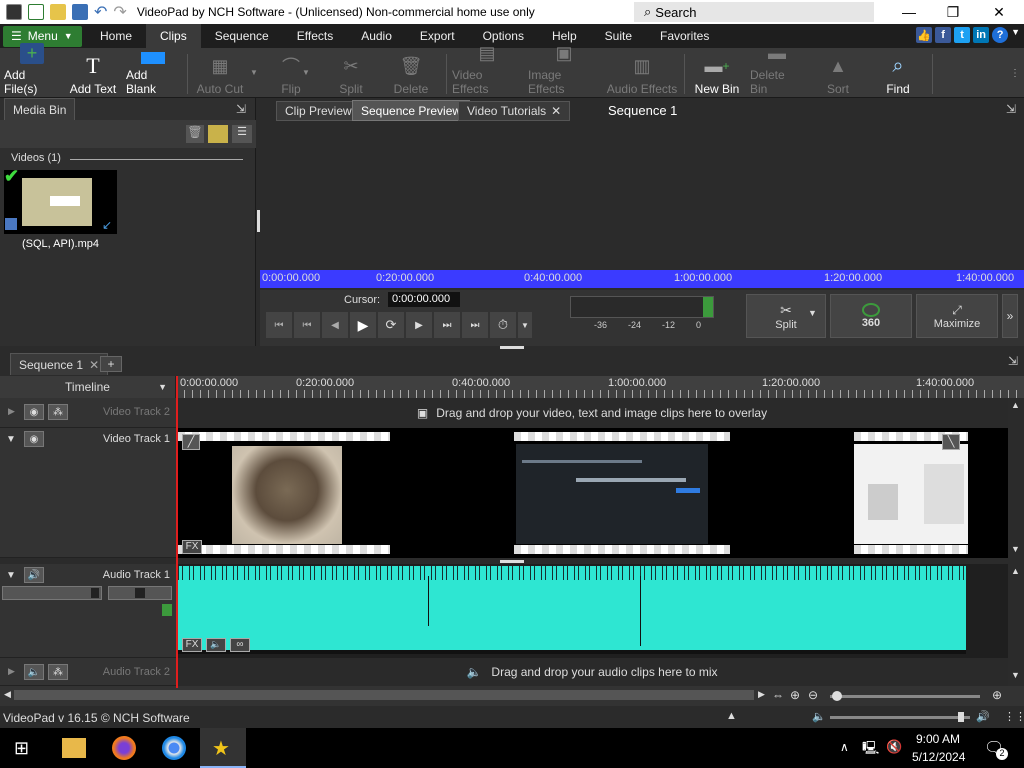 The width and height of the screenshot is (1024, 768). What do you see at coordinates (153, 74) in the screenshot?
I see `add-blank-button: Add Blank` at bounding box center [153, 74].